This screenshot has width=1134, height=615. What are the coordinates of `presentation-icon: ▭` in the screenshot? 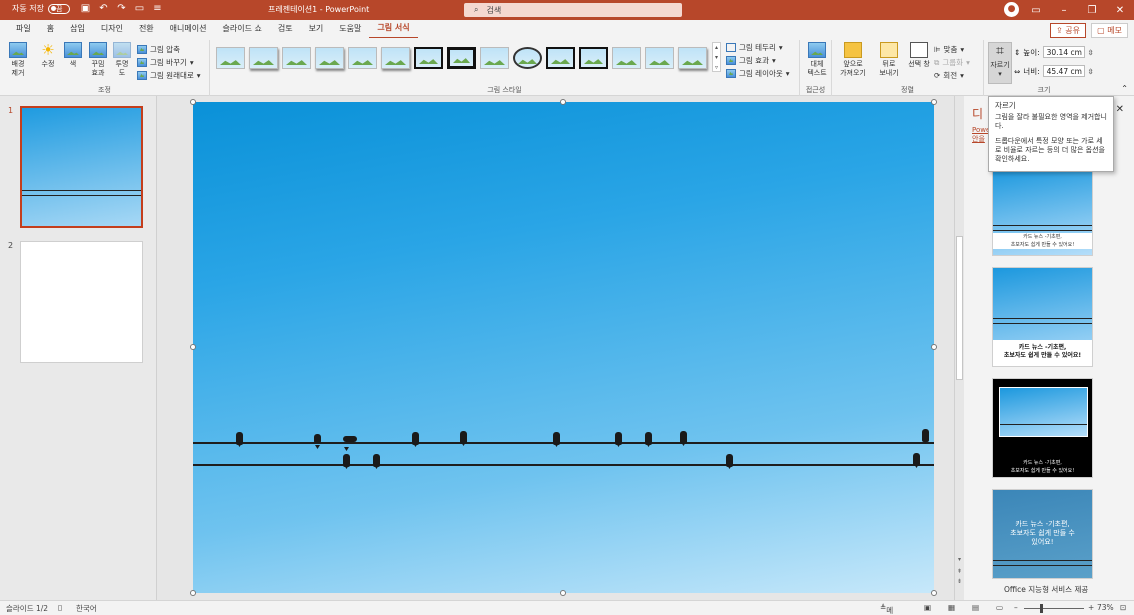 It's located at (139, 8).